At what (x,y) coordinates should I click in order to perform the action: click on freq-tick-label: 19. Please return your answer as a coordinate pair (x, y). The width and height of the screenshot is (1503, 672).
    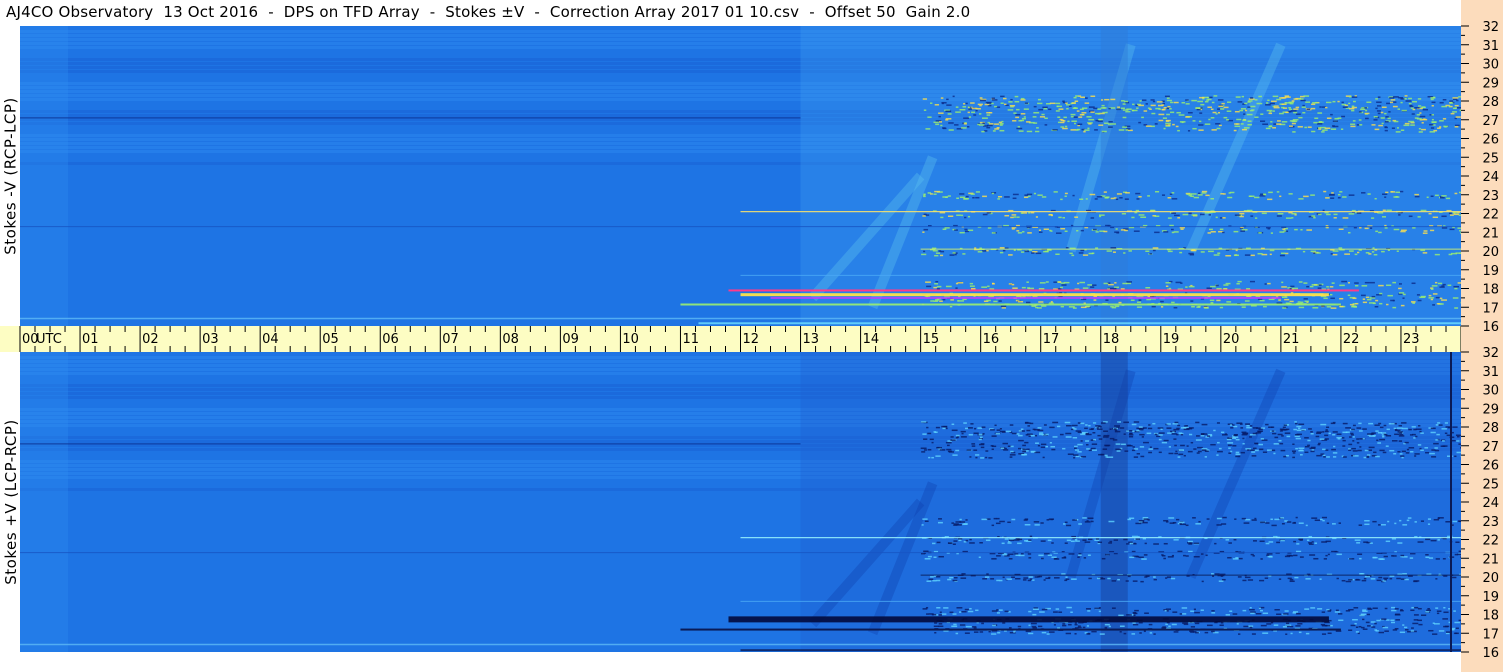
    Looking at the image, I should click on (1490, 271).